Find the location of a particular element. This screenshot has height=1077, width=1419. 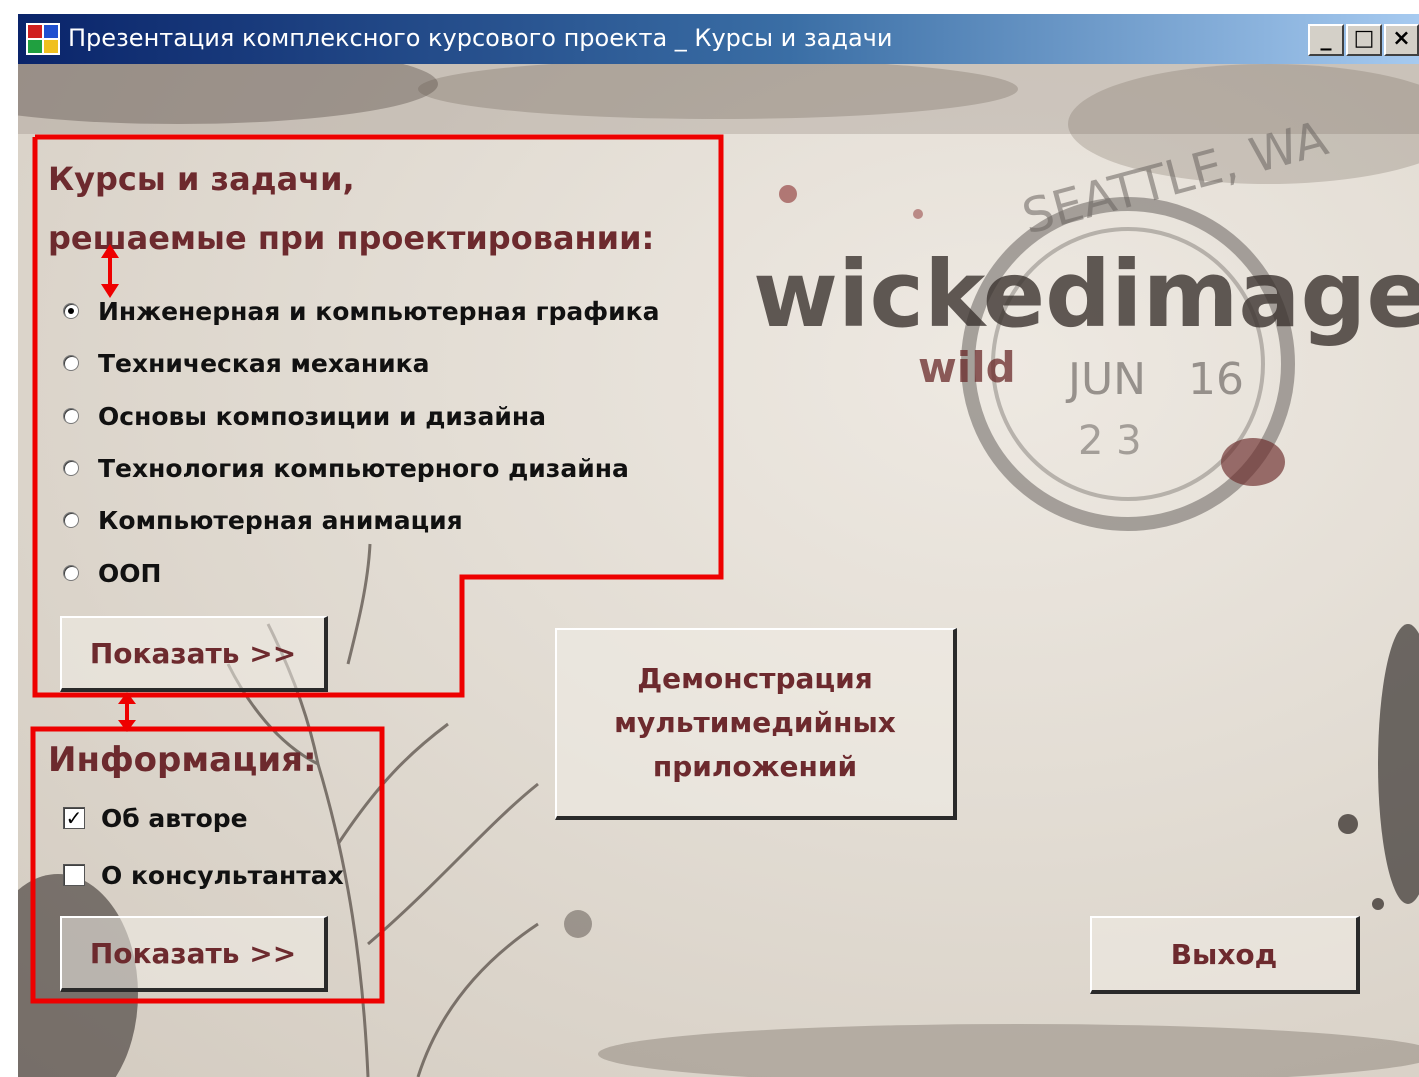

radio-course-engineering-graphics: Инженерная и компьютерная графика is located at coordinates (361, 311).